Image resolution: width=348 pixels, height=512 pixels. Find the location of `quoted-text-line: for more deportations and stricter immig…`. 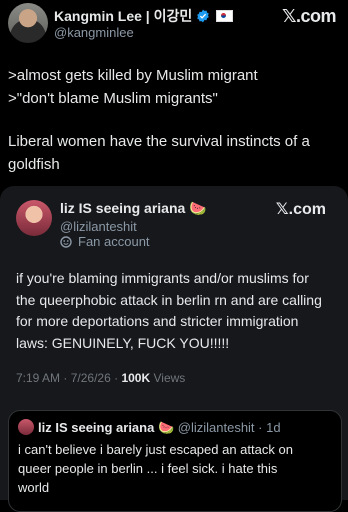

quoted-text-line: for more deportations and stricter immig… is located at coordinates (157, 321).